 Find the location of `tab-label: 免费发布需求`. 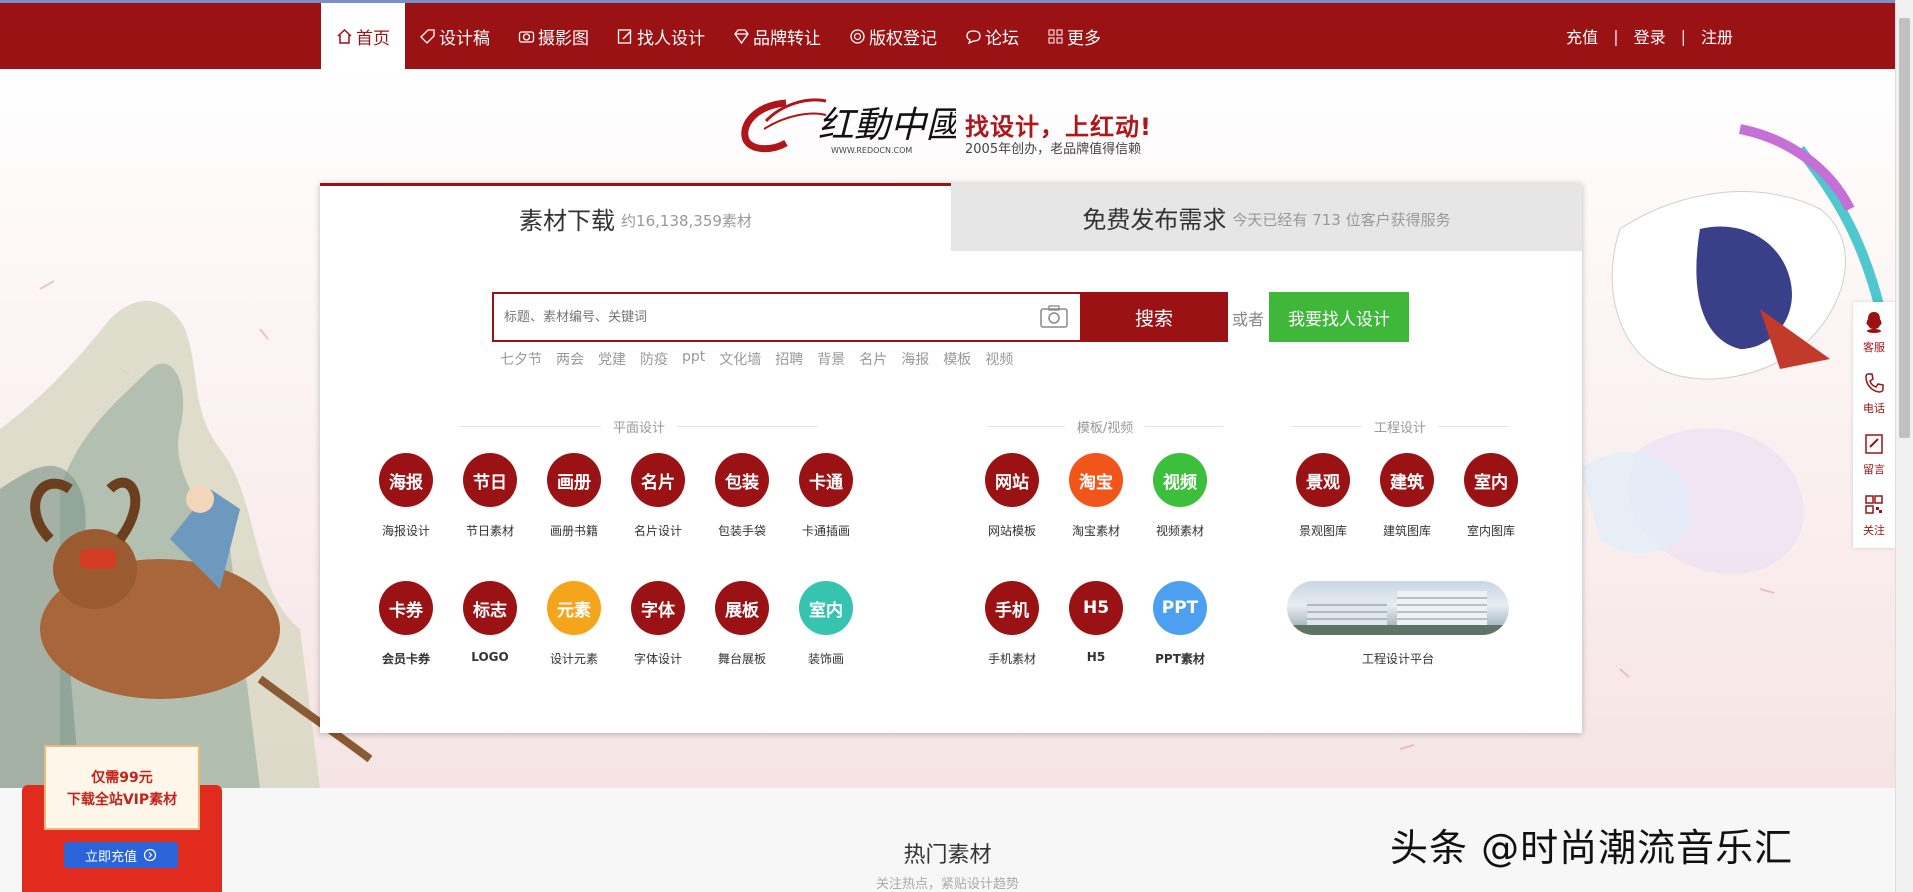

tab-label: 免费发布需求 is located at coordinates (1154, 219).